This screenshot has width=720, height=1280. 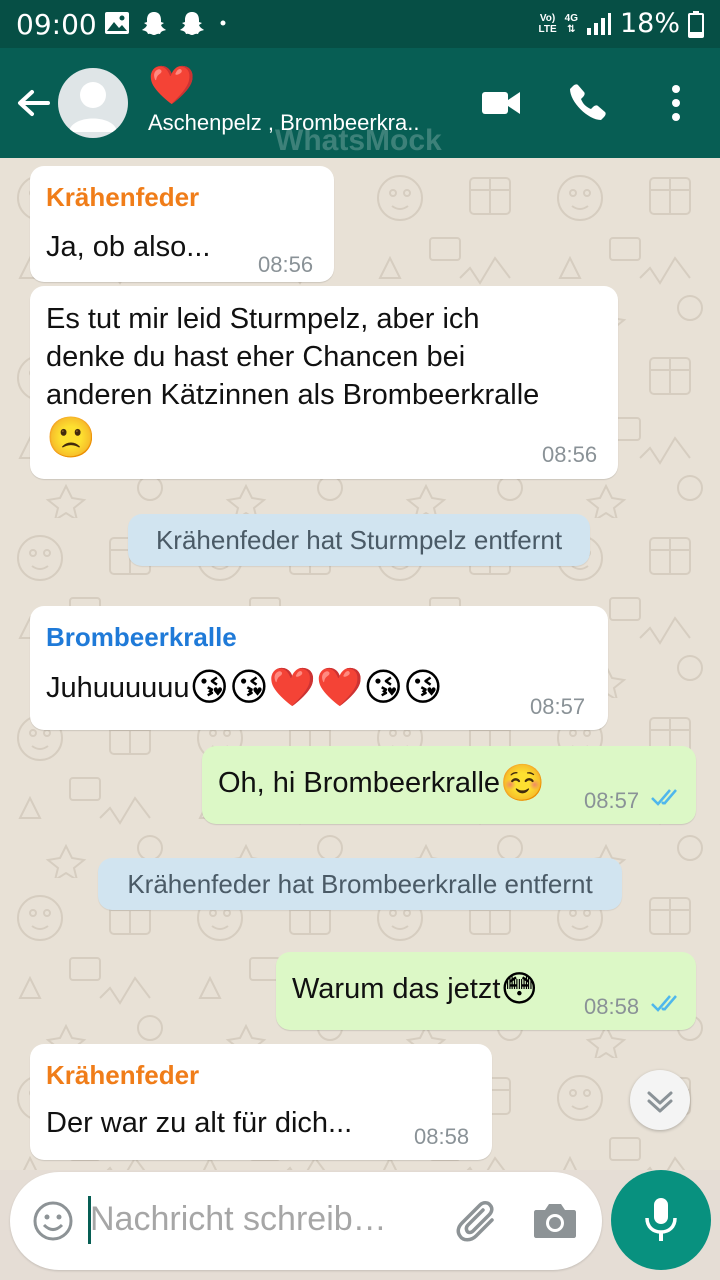 What do you see at coordinates (547, 29) in the screenshot?
I see `volte-bottom: LTE` at bounding box center [547, 29].